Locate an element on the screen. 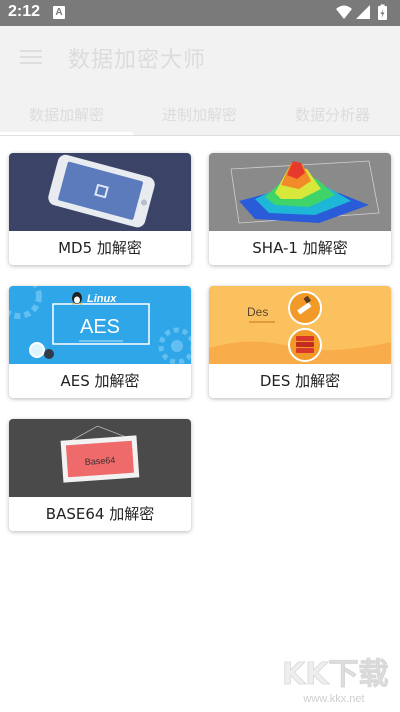  card-base64: Base64 BASE64 加解密 is located at coordinates (100, 475).